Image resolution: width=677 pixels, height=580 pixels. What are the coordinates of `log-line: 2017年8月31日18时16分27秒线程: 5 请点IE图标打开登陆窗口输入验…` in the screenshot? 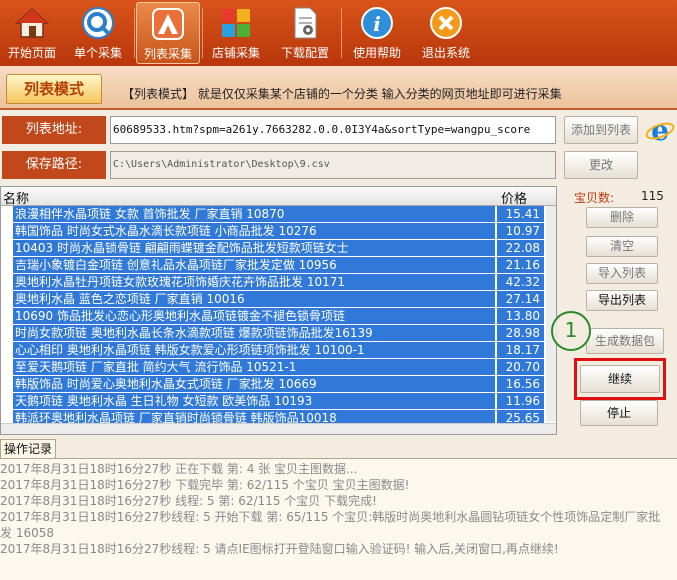 It's located at (279, 549).